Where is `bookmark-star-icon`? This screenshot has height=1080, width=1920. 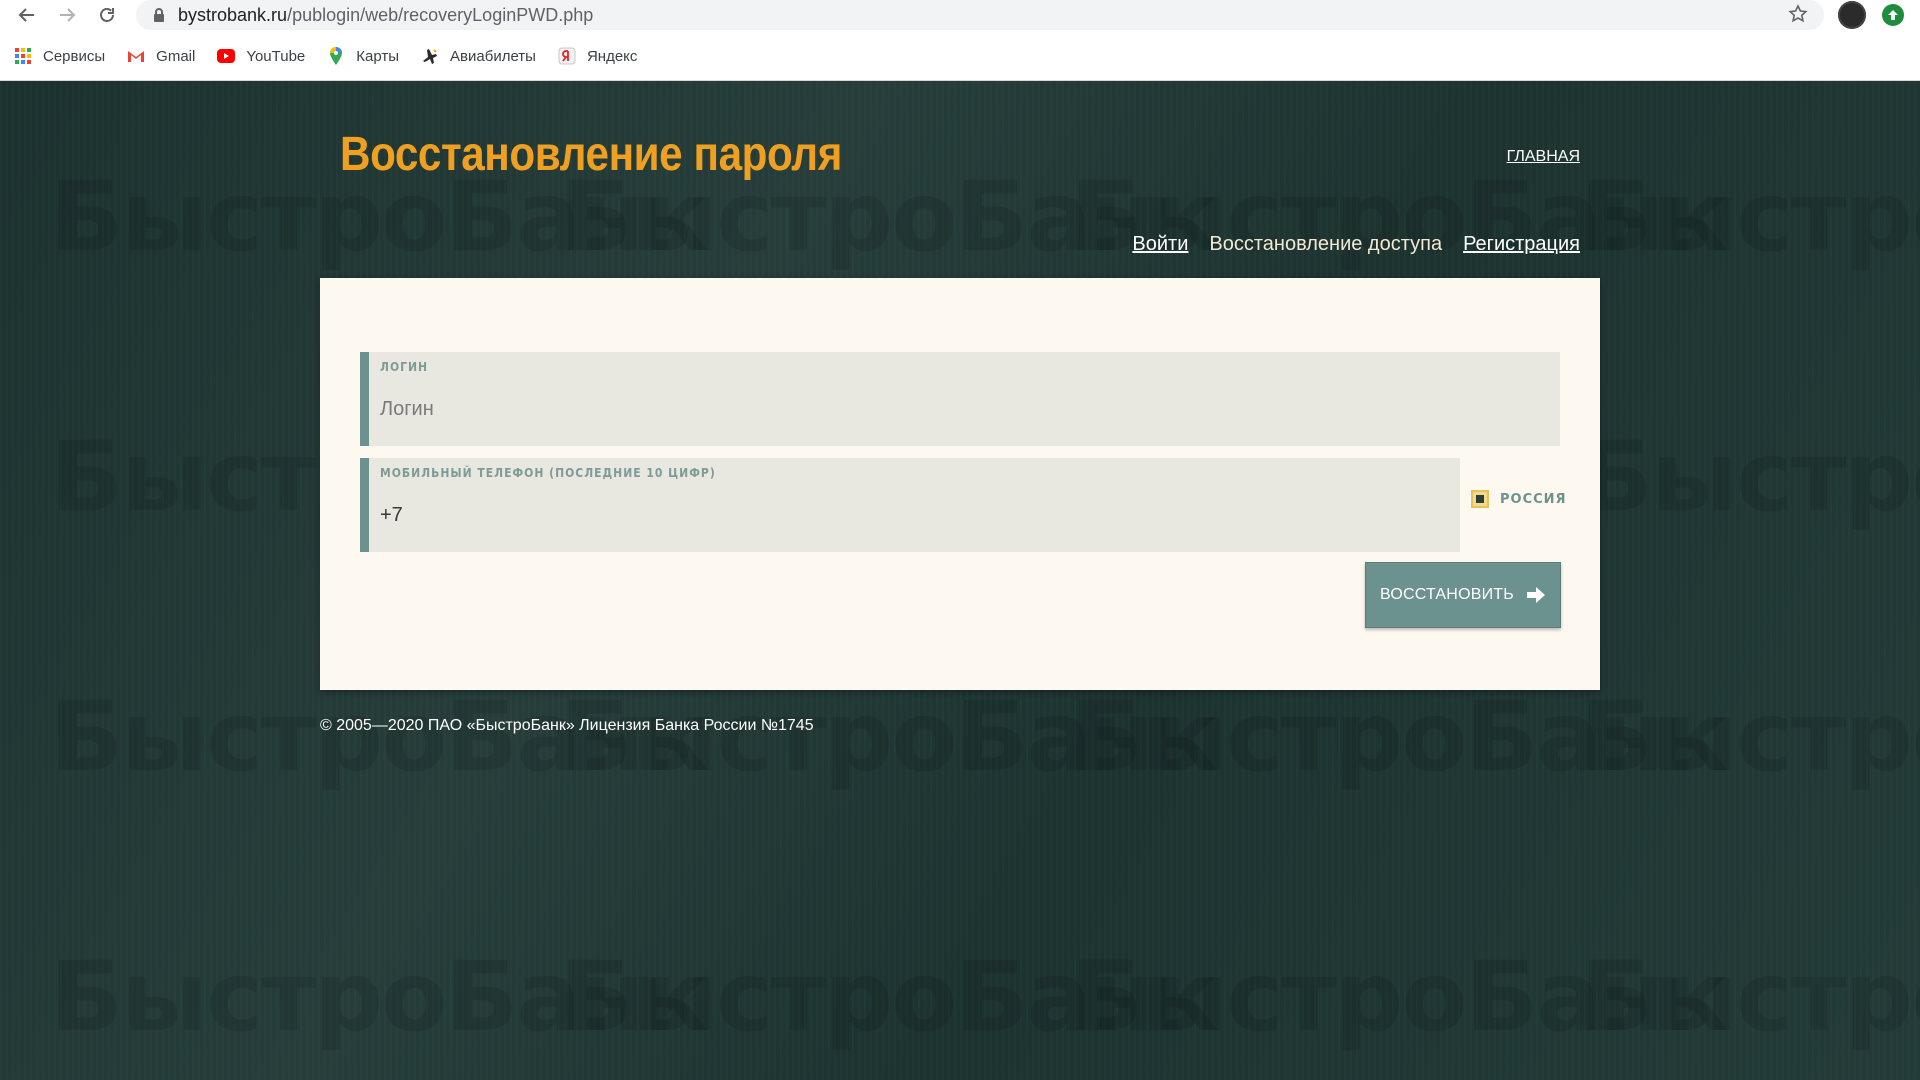
bookmark-star-icon is located at coordinates (1798, 16).